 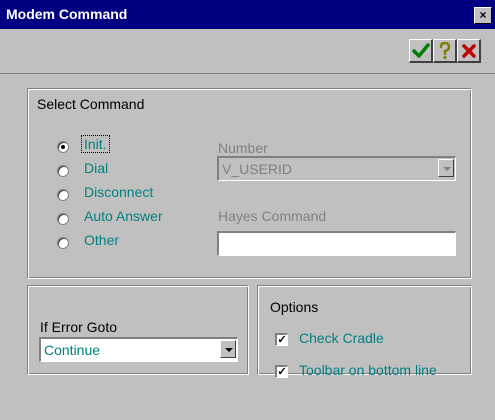 What do you see at coordinates (336, 243) in the screenshot?
I see `hayes-command-input` at bounding box center [336, 243].